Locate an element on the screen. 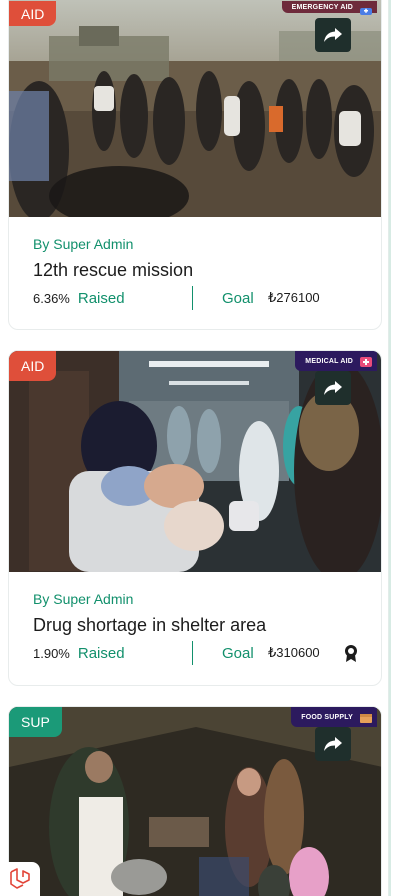 The height and width of the screenshot is (896, 414). tag-badge: FOOD SUPPLY is located at coordinates (334, 717).